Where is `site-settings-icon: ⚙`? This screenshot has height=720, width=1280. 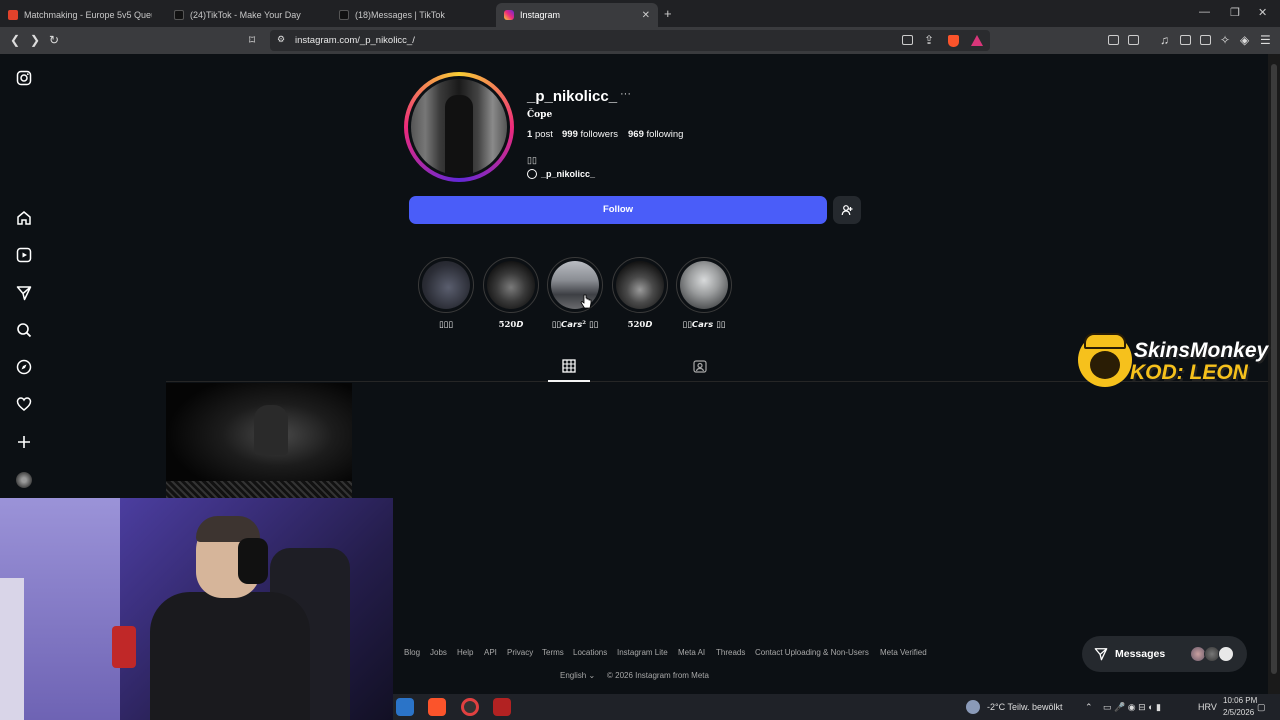
site-settings-icon: ⚙ is located at coordinates (281, 39).